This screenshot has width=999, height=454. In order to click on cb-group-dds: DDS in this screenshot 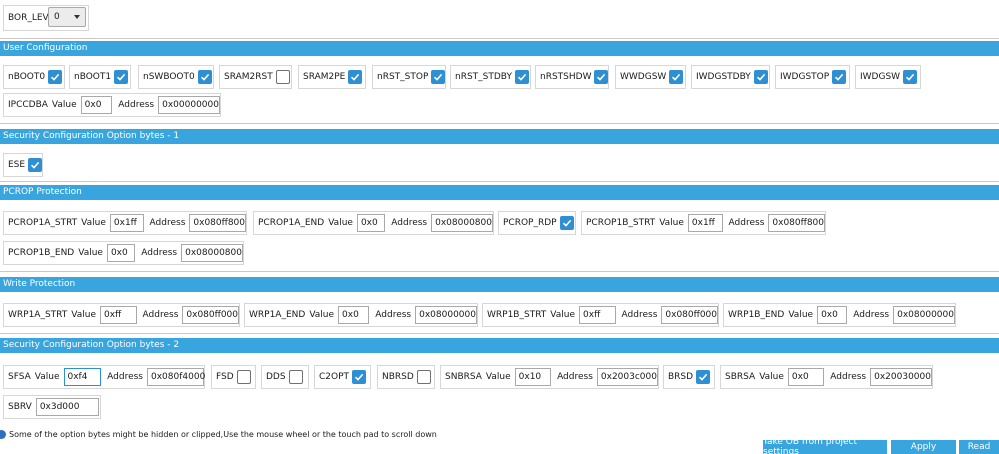, I will do `click(285, 377)`.